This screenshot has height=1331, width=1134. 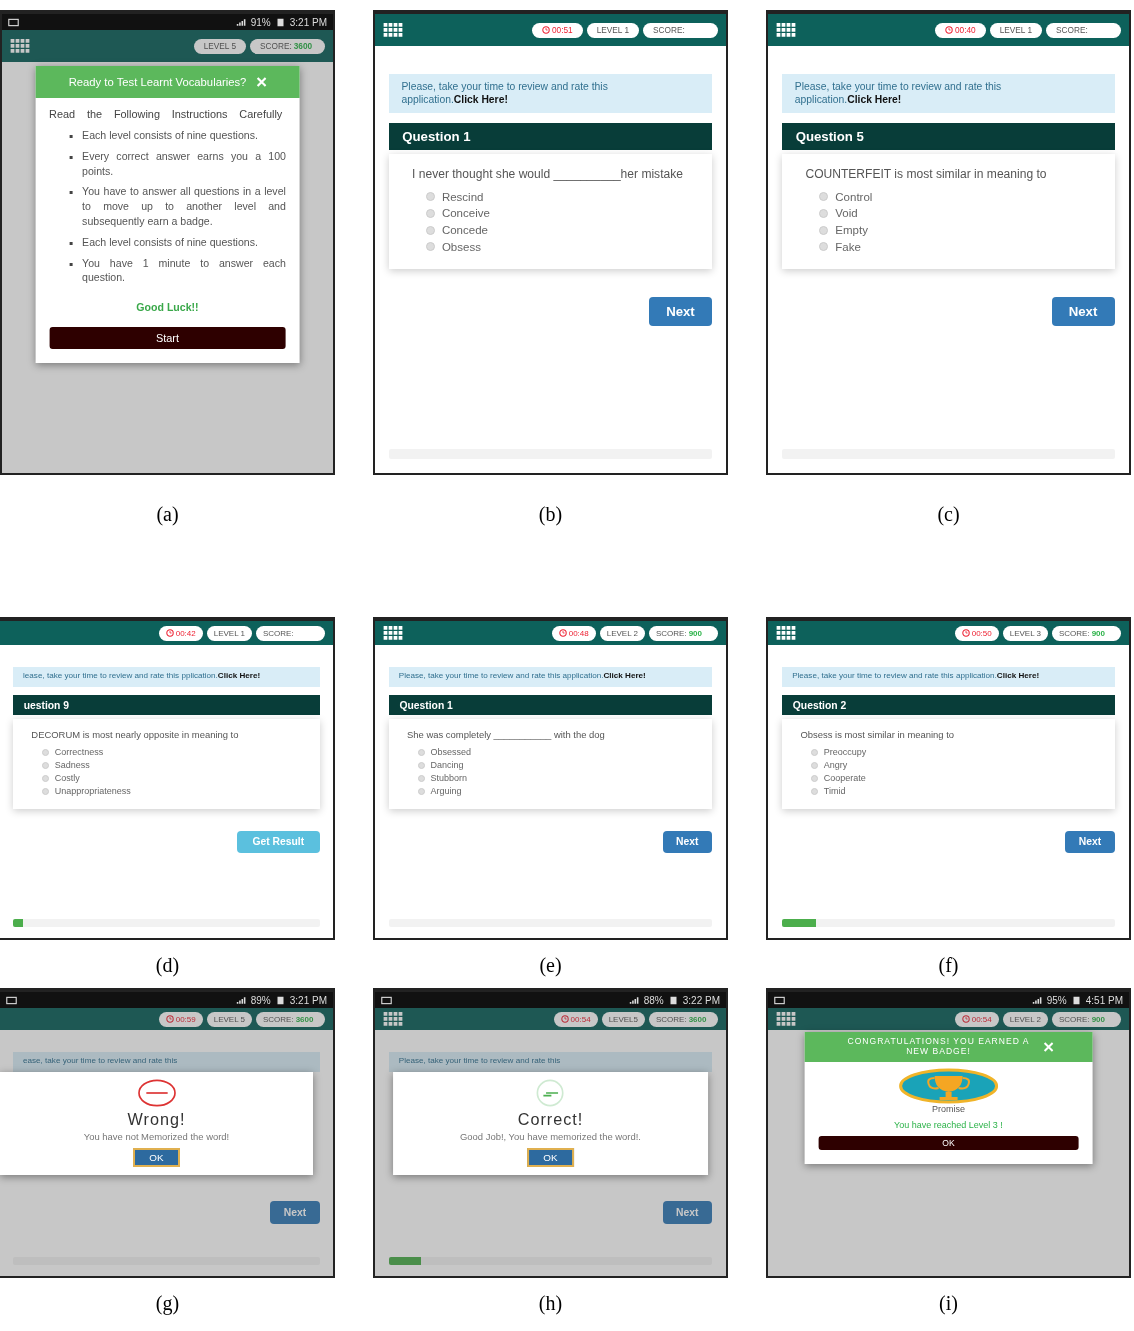 What do you see at coordinates (464, 230) in the screenshot?
I see `option-label: Concede` at bounding box center [464, 230].